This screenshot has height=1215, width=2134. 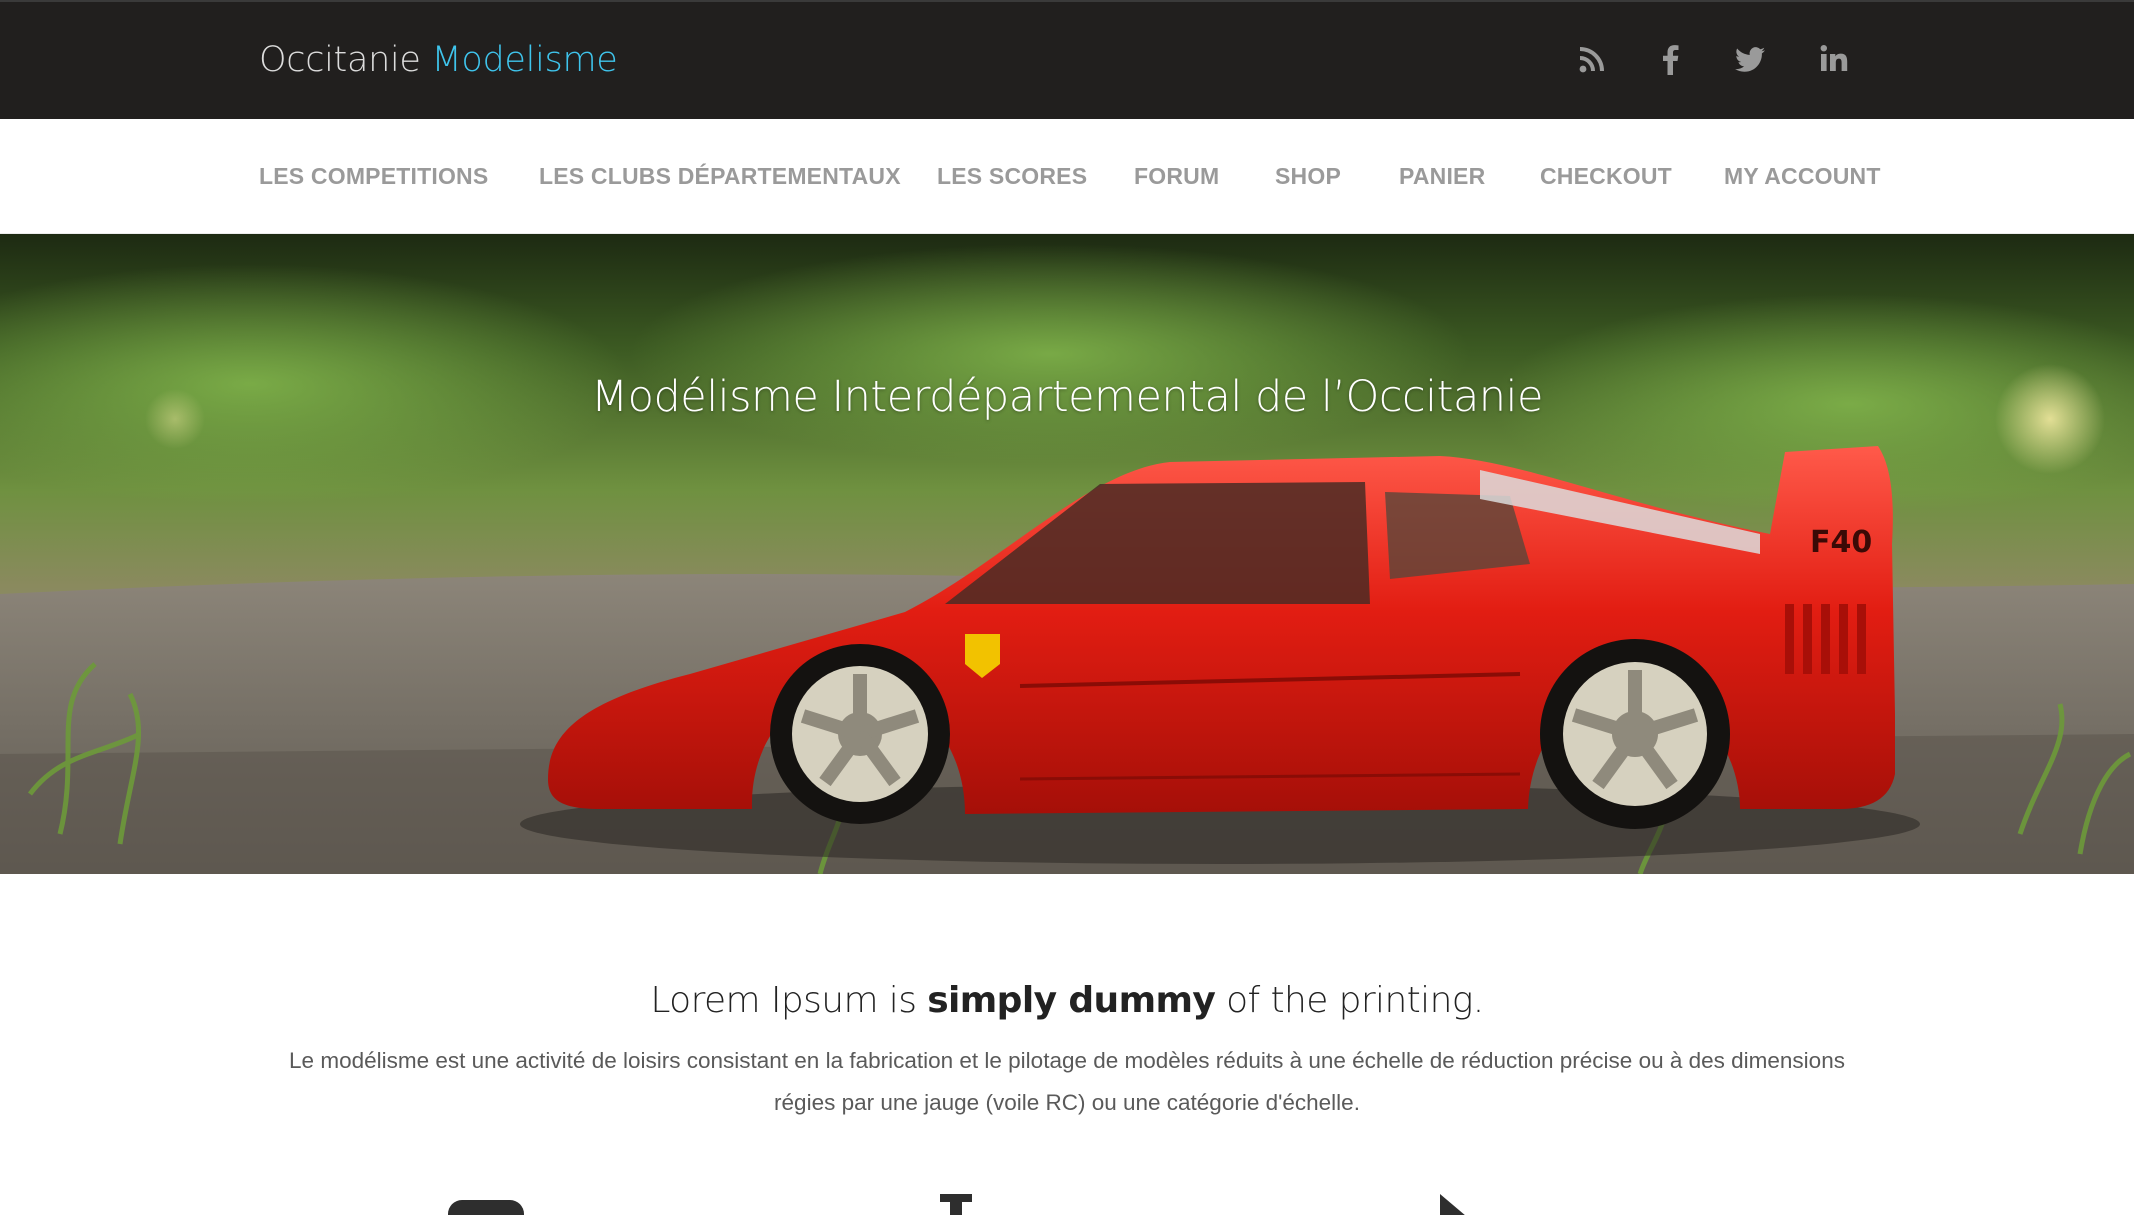 I want to click on nav-item-checkout: CHECKOUT, so click(x=1606, y=176).